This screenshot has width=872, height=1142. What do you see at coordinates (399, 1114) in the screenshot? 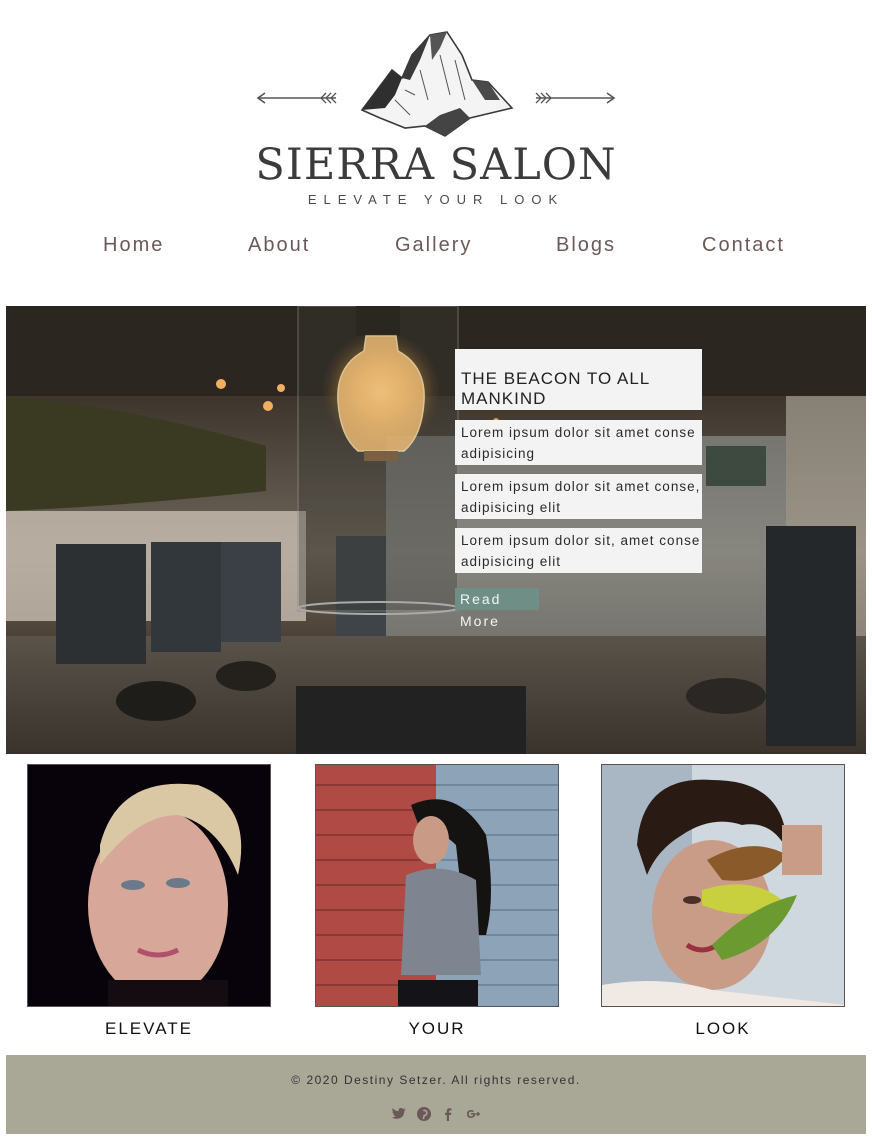
I see `twitter-icon` at bounding box center [399, 1114].